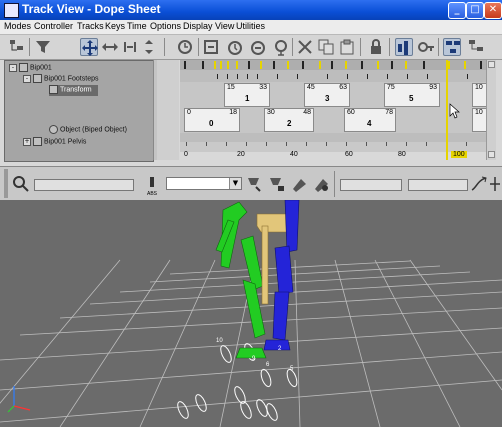  I want to click on menu-view: View, so click(224, 26).